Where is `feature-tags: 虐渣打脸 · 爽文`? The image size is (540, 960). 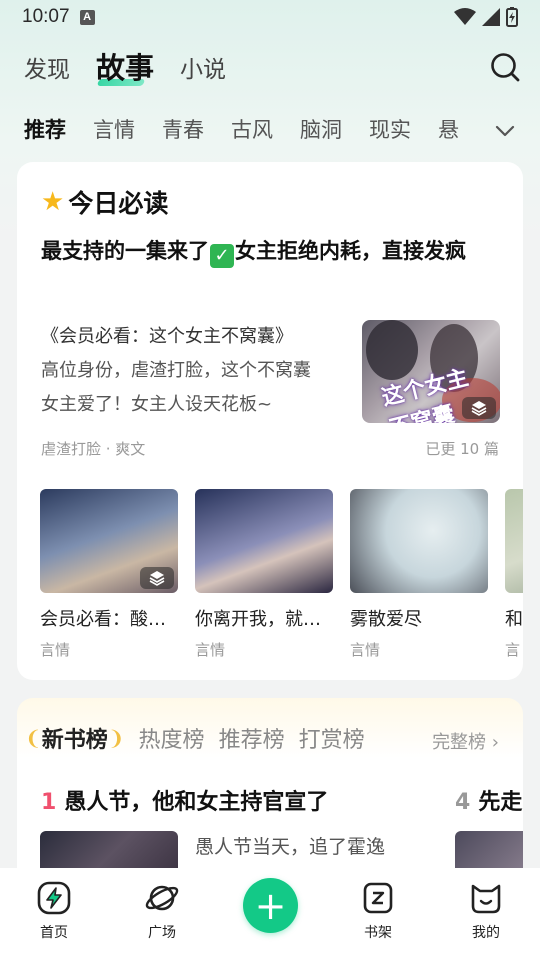
feature-tags: 虐渣打脸 · 爽文 is located at coordinates (93, 449).